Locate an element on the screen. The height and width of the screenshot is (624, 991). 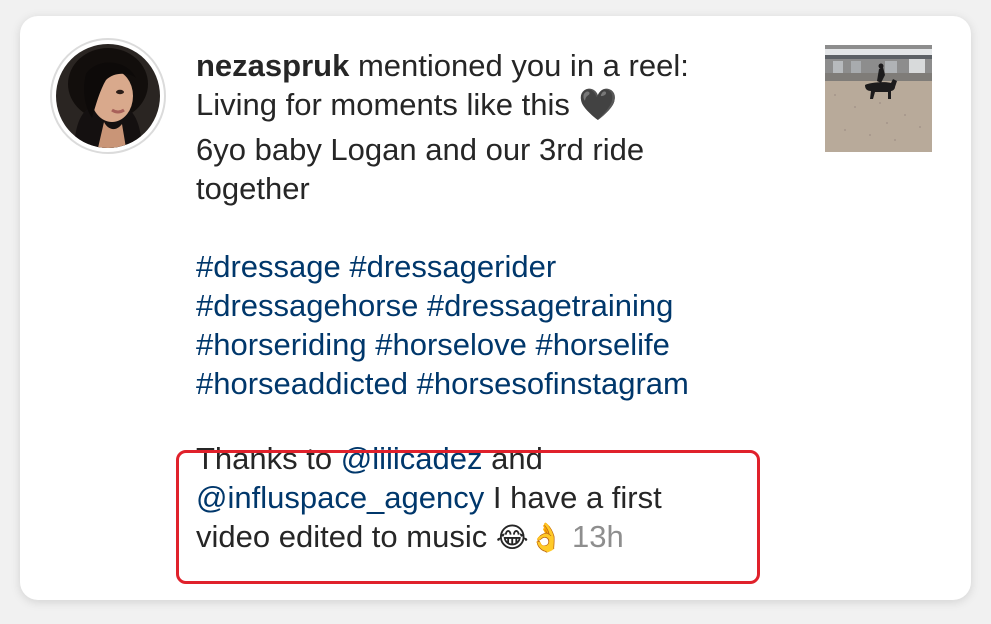
reel-thumbnail is located at coordinates (878, 98).